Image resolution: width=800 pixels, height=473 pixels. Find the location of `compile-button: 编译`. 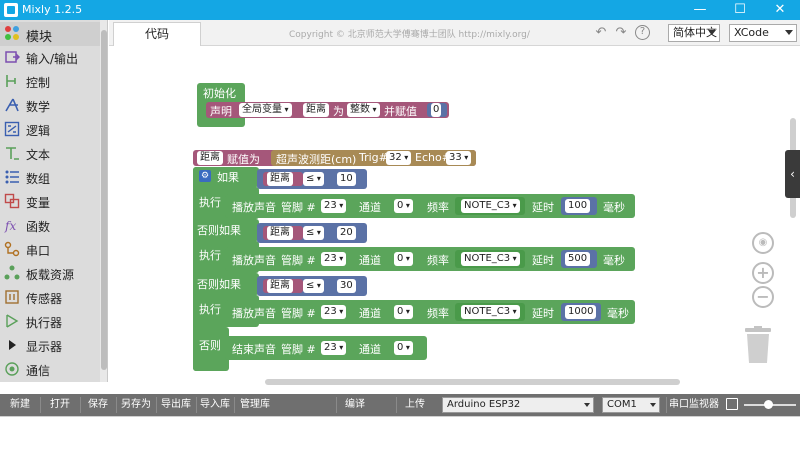

compile-button: 编译 is located at coordinates (355, 405).